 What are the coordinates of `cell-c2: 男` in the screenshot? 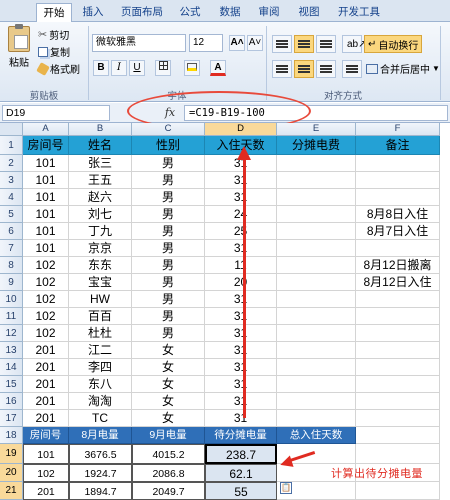 It's located at (168, 163).